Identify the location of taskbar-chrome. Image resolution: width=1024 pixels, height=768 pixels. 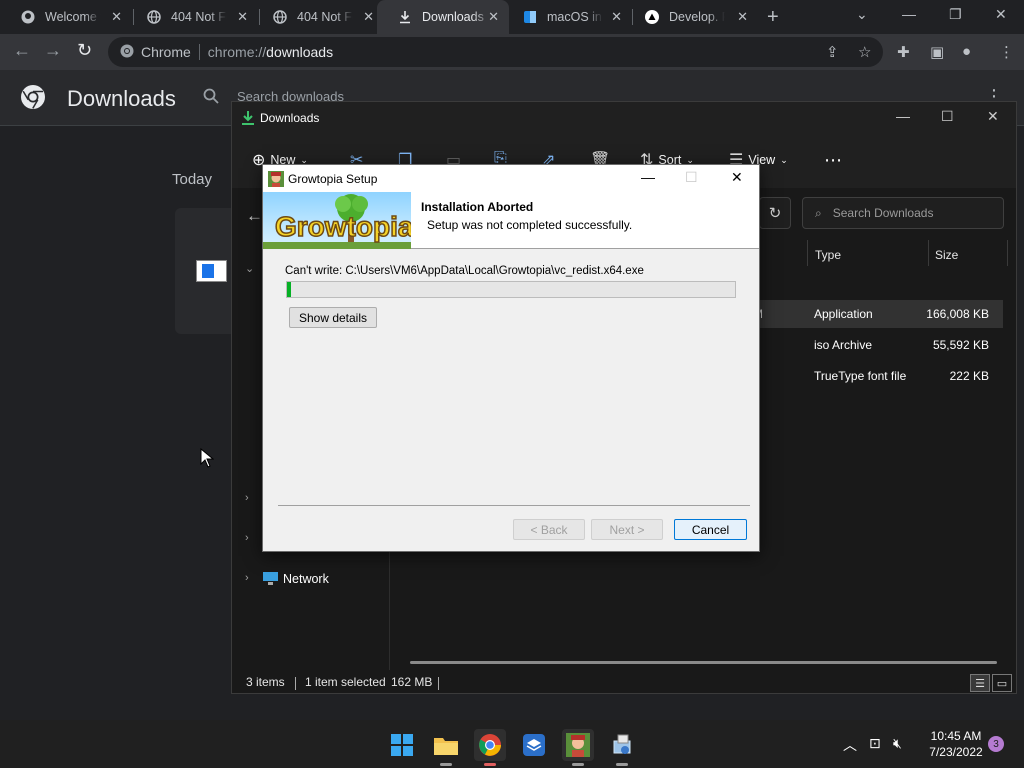
(490, 747).